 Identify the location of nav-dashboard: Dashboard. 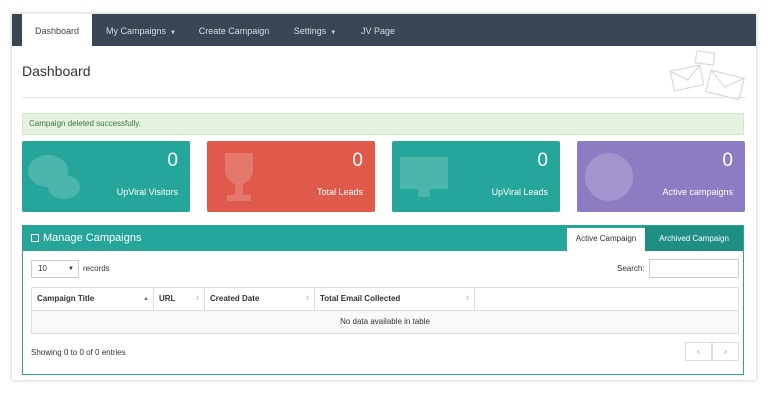
(57, 30).